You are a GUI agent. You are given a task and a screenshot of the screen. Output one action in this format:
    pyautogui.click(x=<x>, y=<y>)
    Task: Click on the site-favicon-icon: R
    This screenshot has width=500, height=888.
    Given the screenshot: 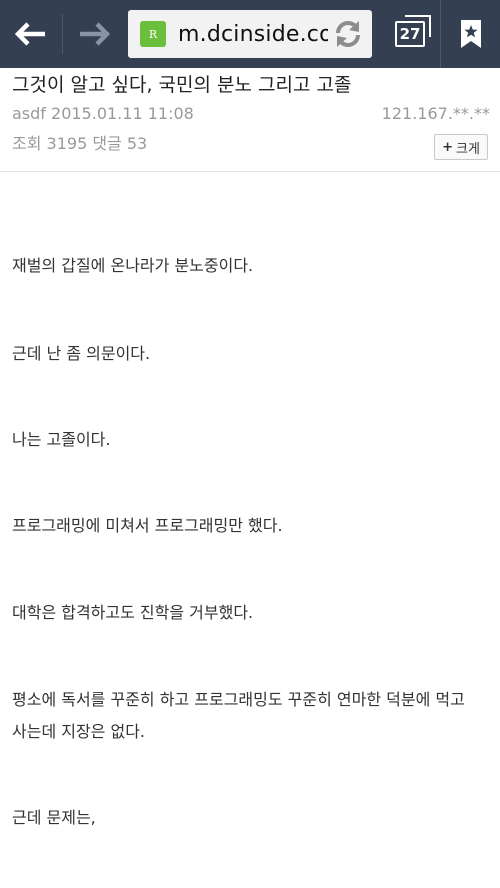 What is the action you would take?
    pyautogui.click(x=153, y=34)
    